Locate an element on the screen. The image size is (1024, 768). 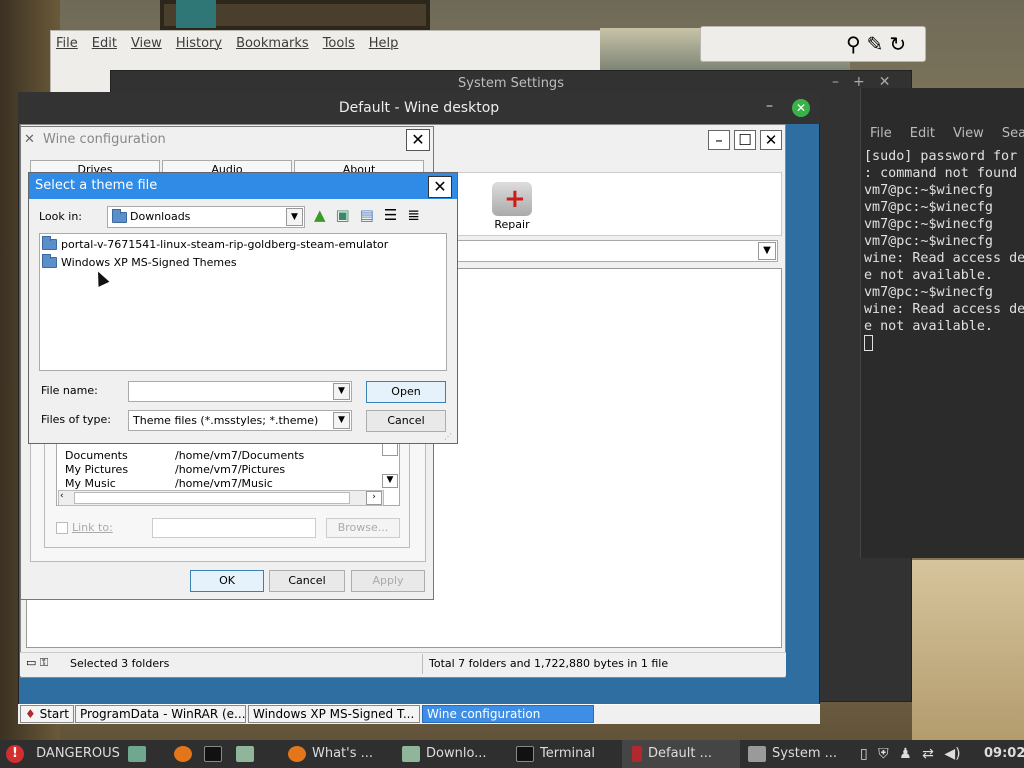
task-terminal: Terminal is located at coordinates (555, 754).